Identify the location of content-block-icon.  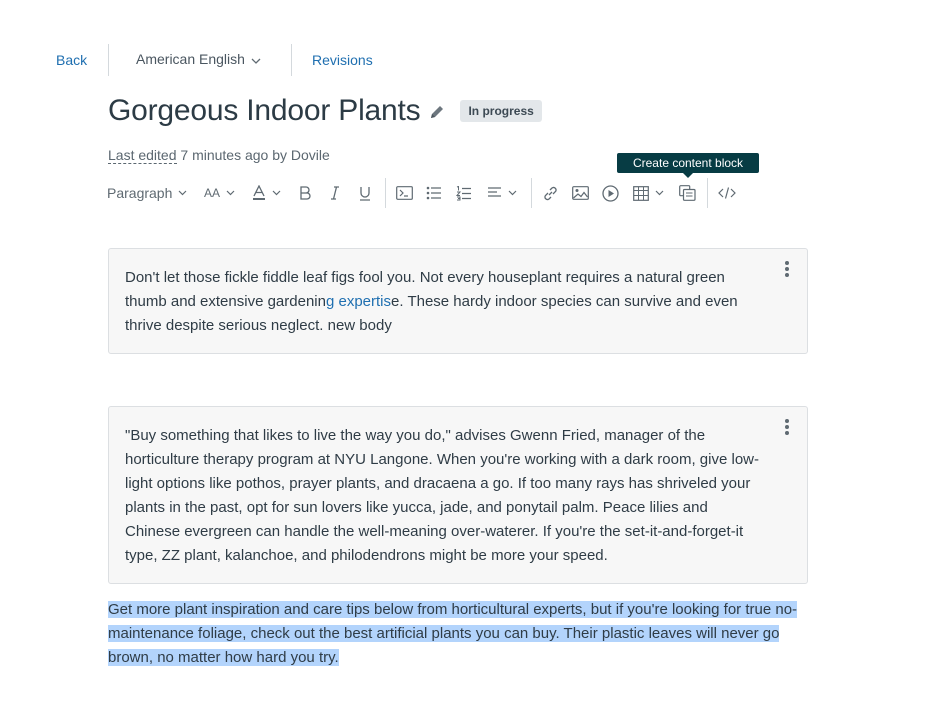
(687, 193).